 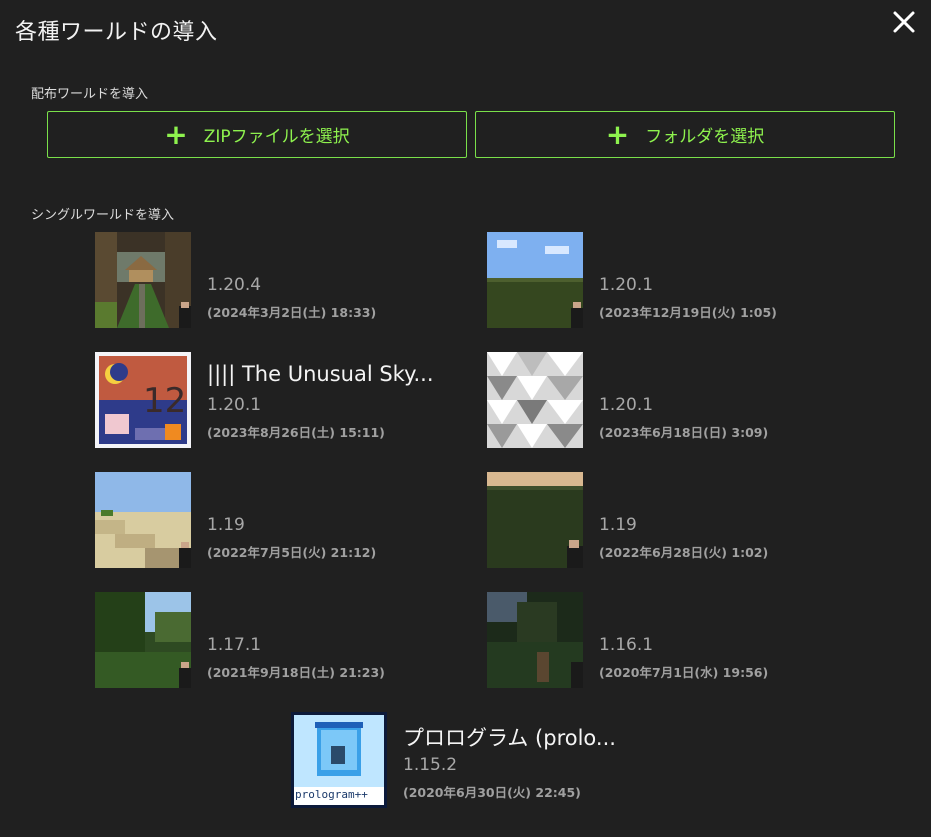 What do you see at coordinates (164, 401) in the screenshot?
I see `svg-text: 12` at bounding box center [164, 401].